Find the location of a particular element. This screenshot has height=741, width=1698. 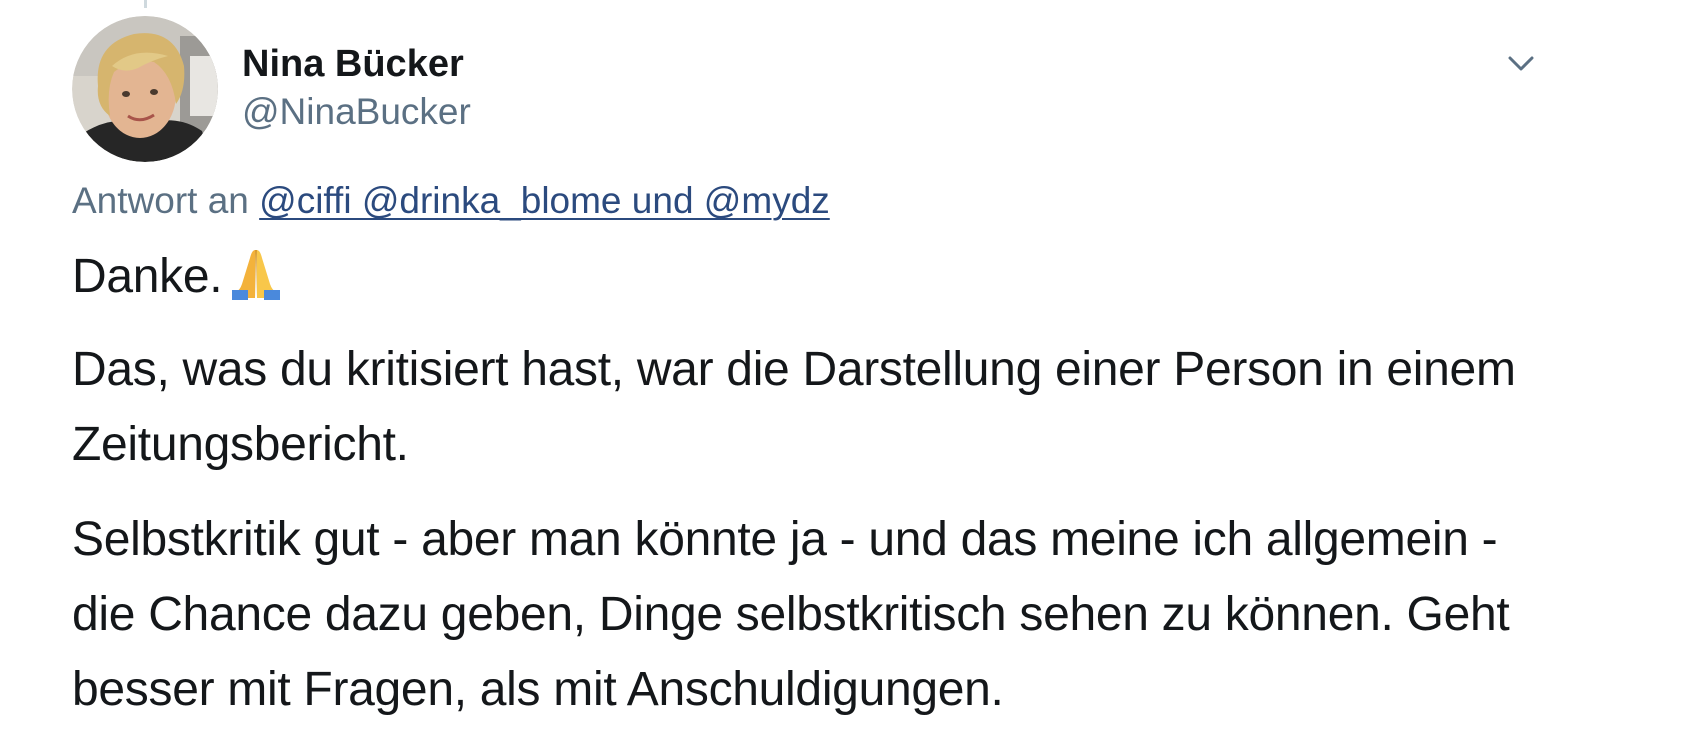

thread-connector-line is located at coordinates (145, 4).